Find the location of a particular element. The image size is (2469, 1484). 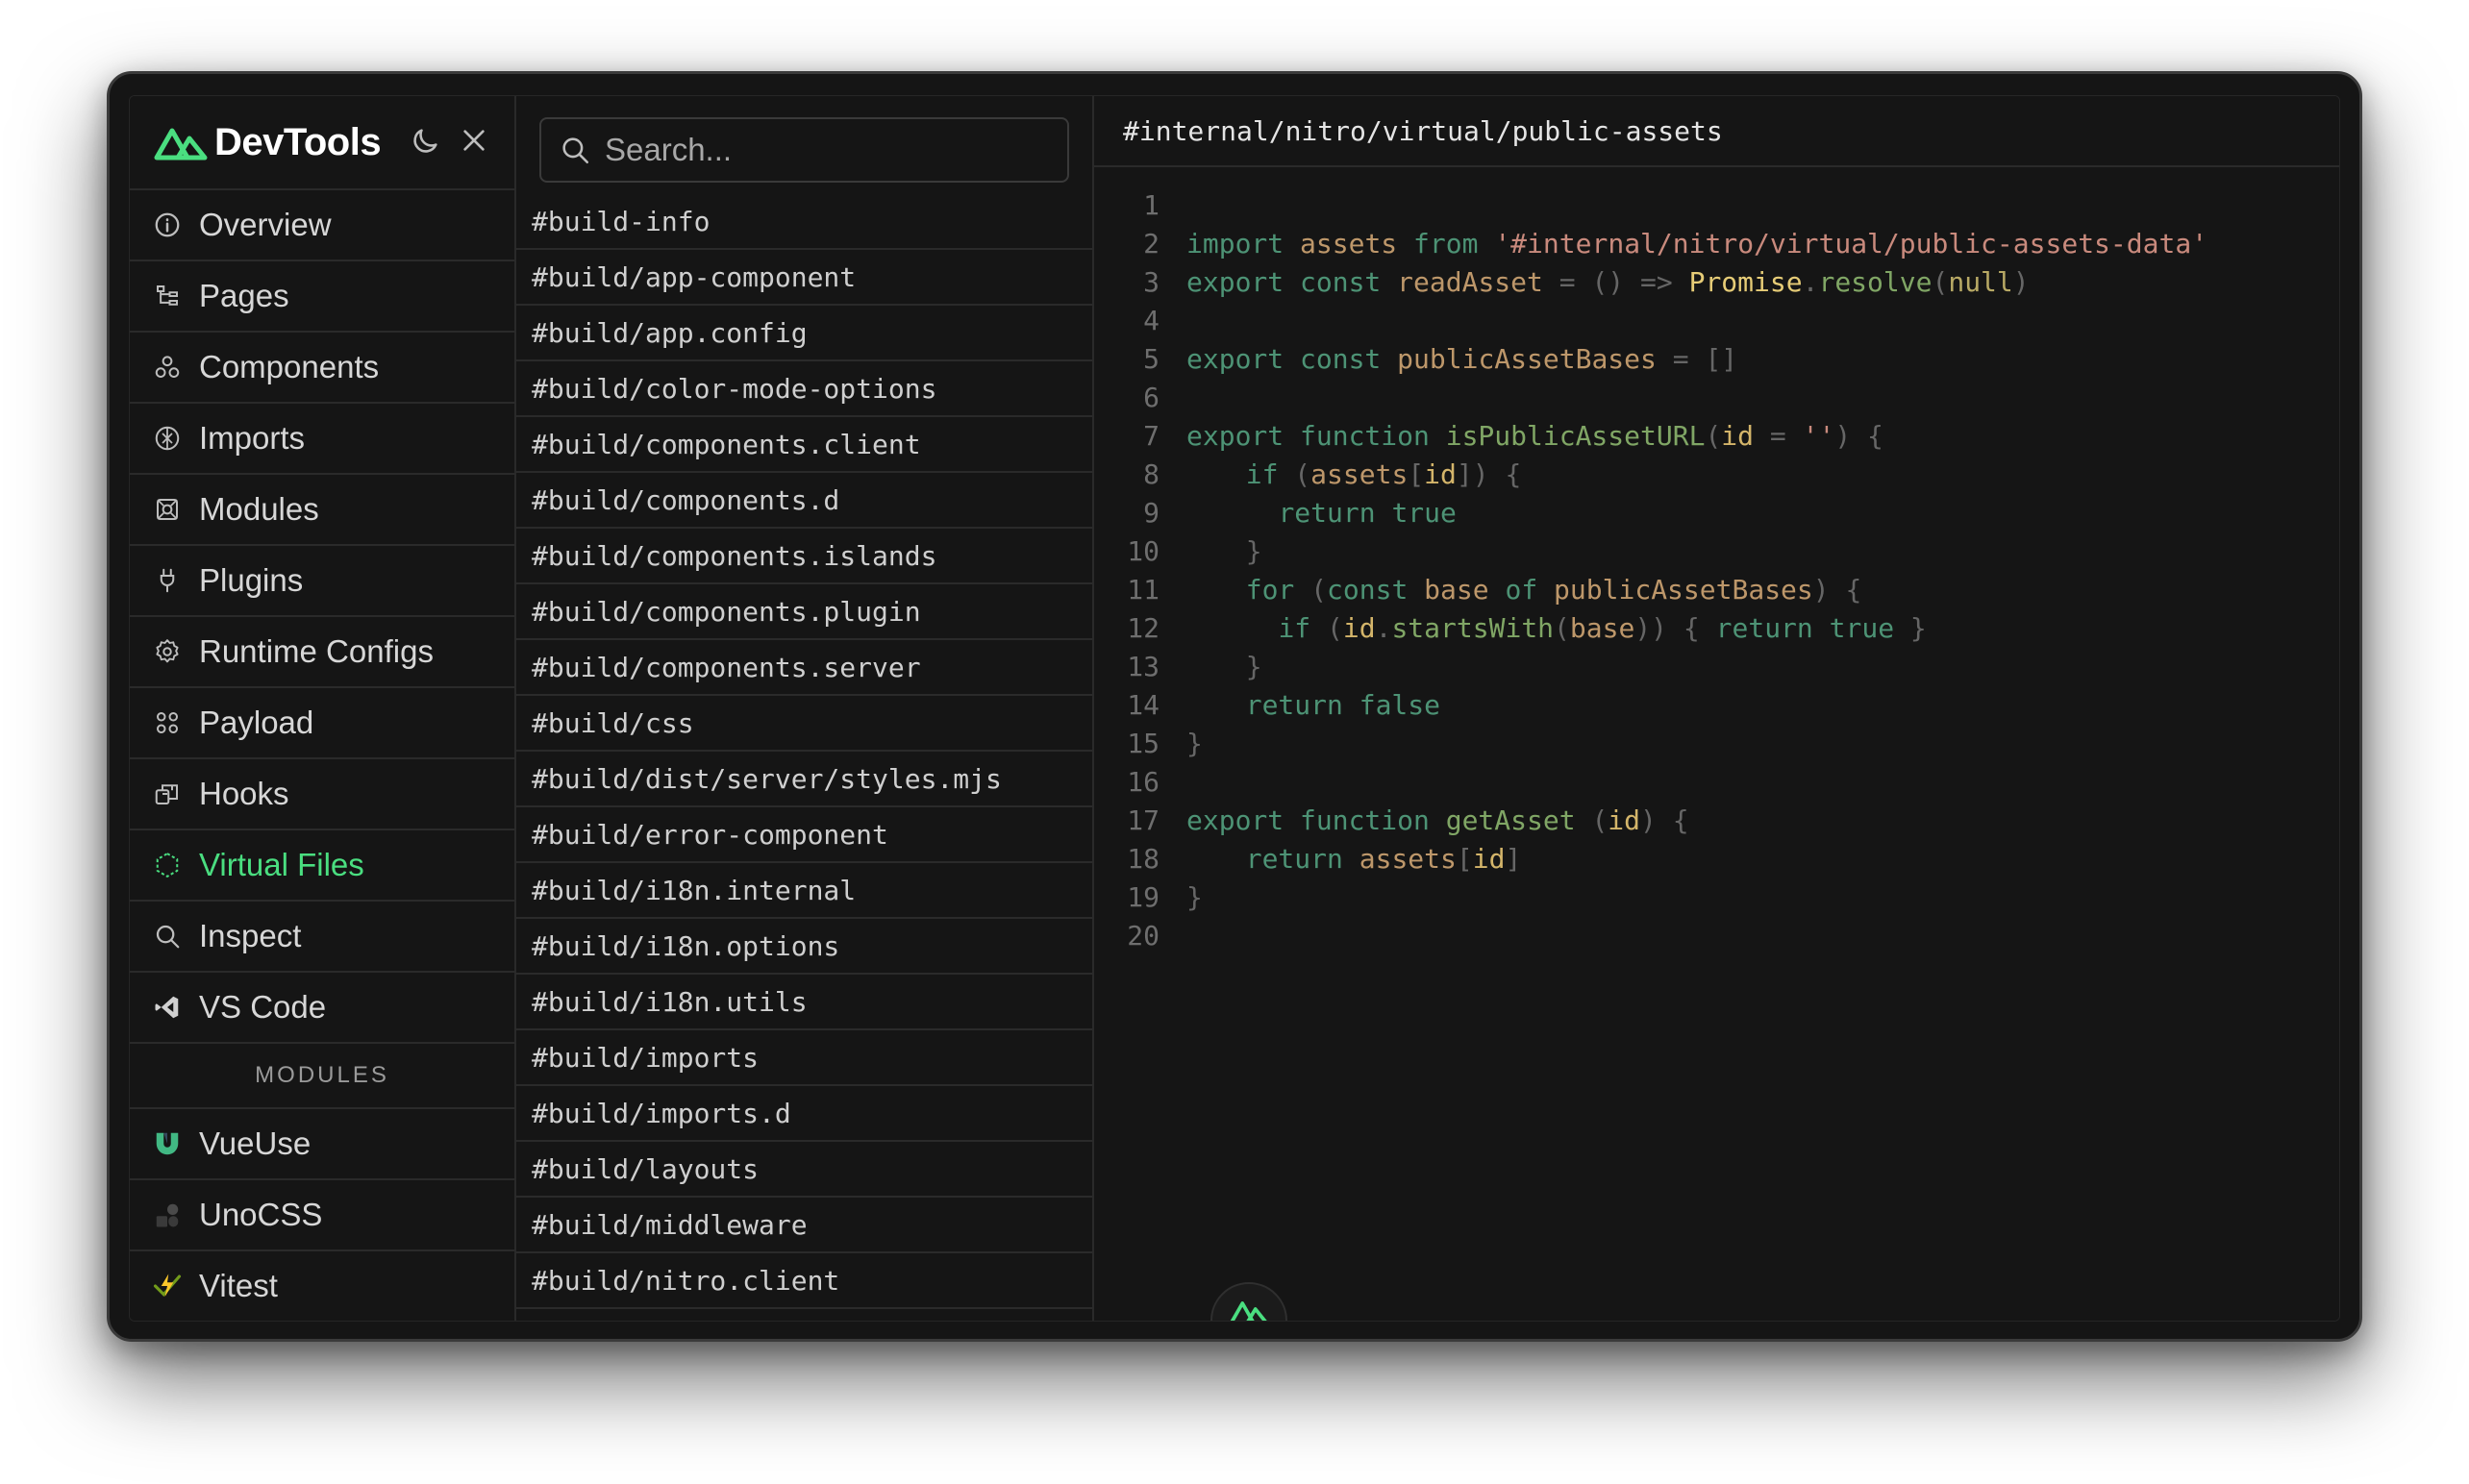

code-token: ] is located at coordinates (1513, 859).